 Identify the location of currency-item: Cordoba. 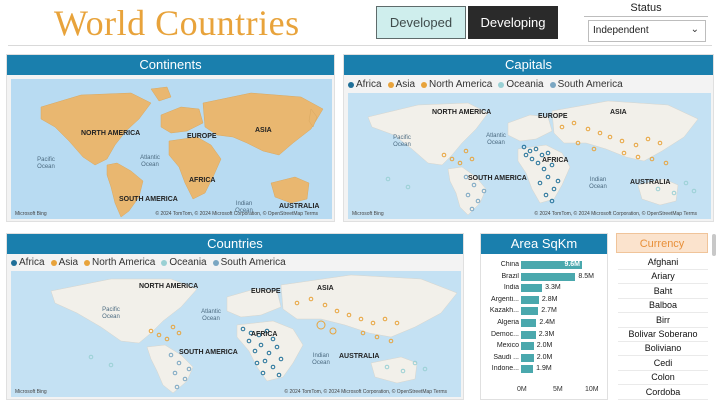
(663, 392).